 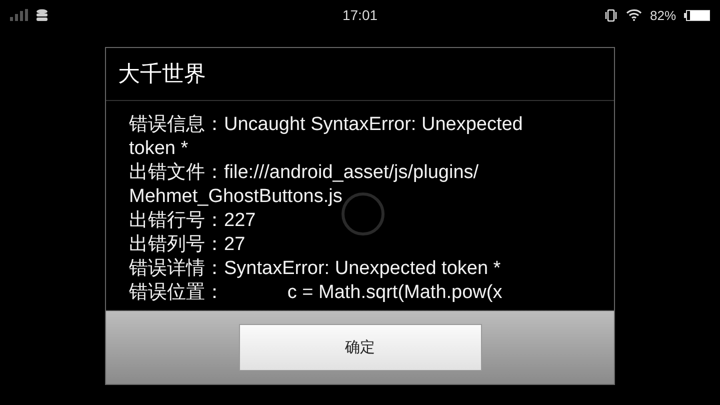 I want to click on dialog-title: 大千世界, so click(x=162, y=74).